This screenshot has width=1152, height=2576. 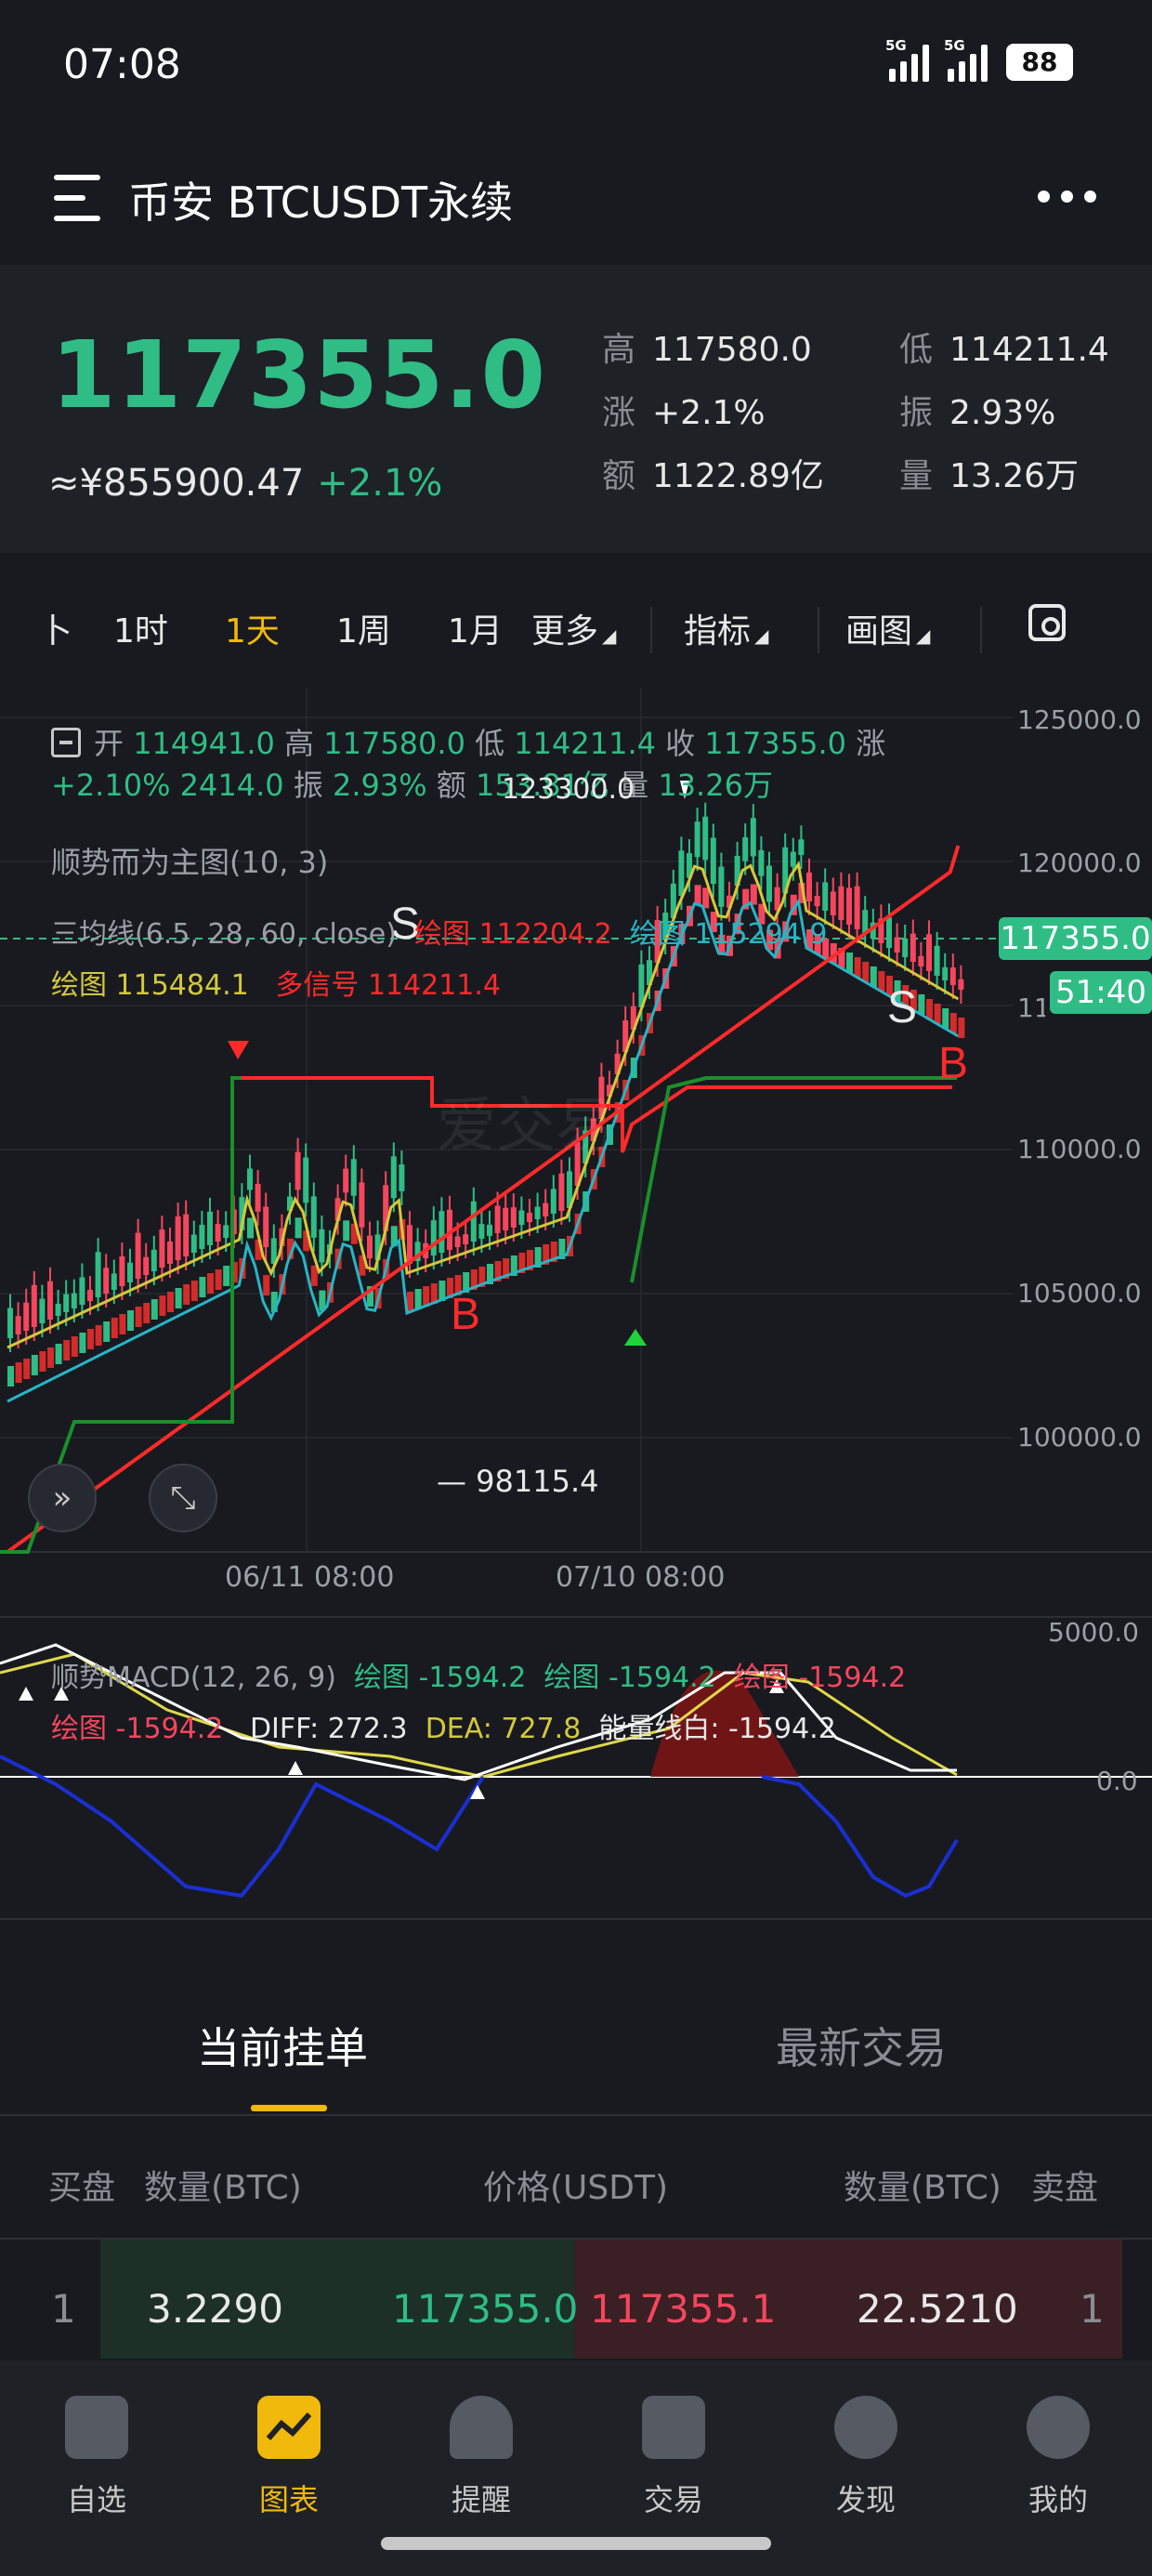 I want to click on ask-qty: 22.5210, so click(x=937, y=2309).